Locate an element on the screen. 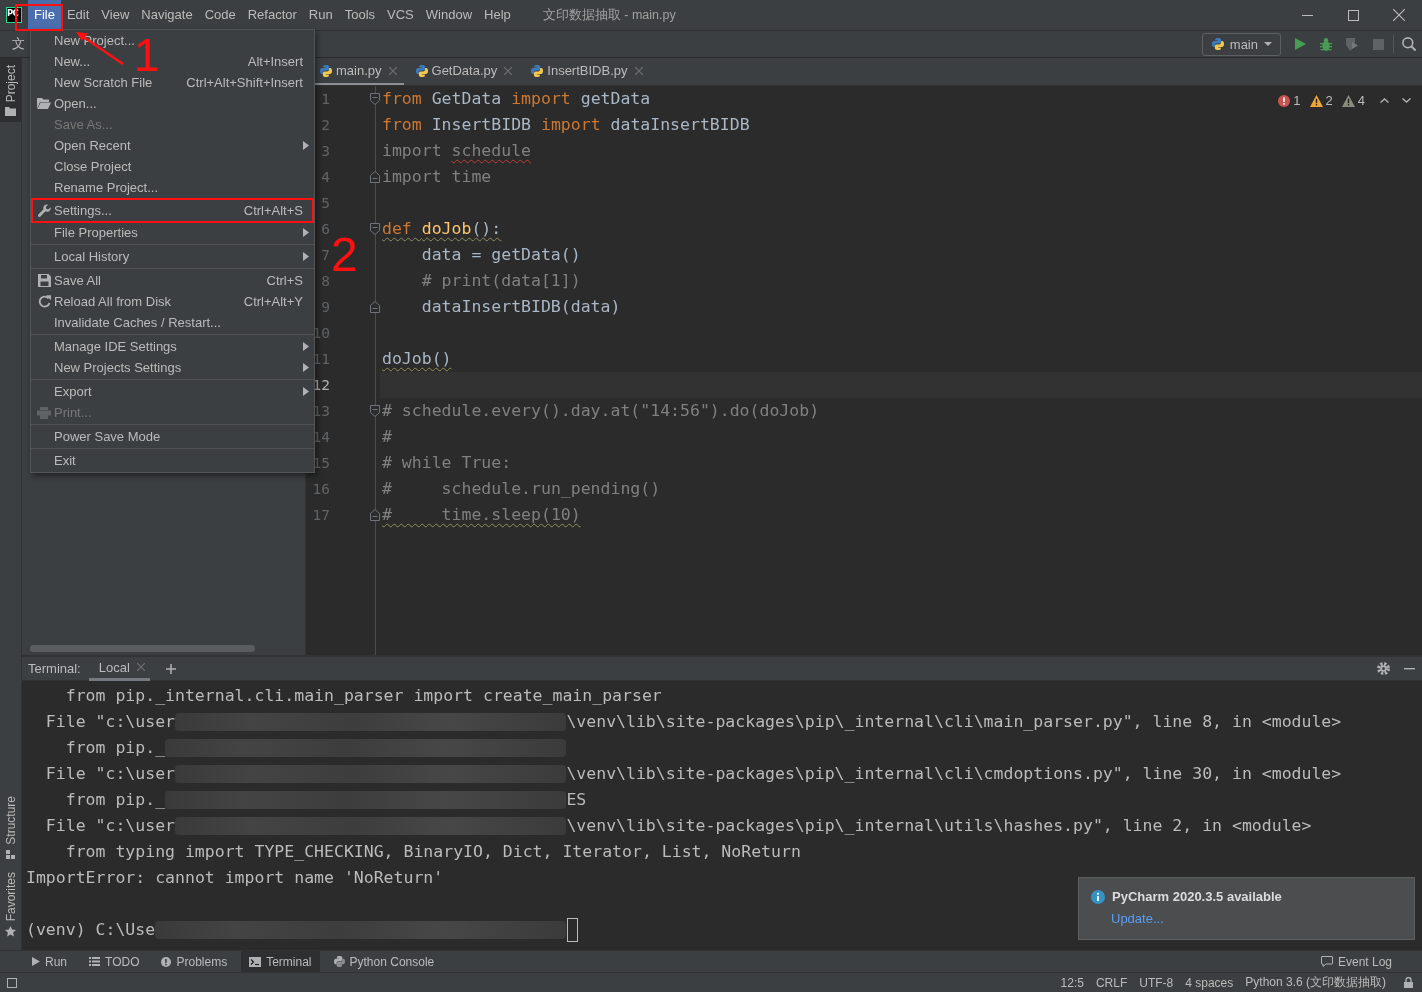  run-config-dropdown: main is located at coordinates (1241, 44).